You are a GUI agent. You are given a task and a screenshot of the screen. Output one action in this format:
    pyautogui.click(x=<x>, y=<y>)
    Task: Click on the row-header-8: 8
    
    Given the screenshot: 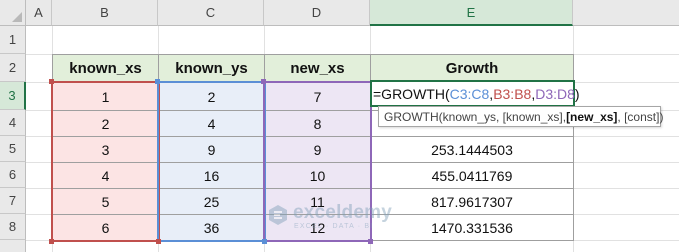 What is the action you would take?
    pyautogui.click(x=13, y=227)
    